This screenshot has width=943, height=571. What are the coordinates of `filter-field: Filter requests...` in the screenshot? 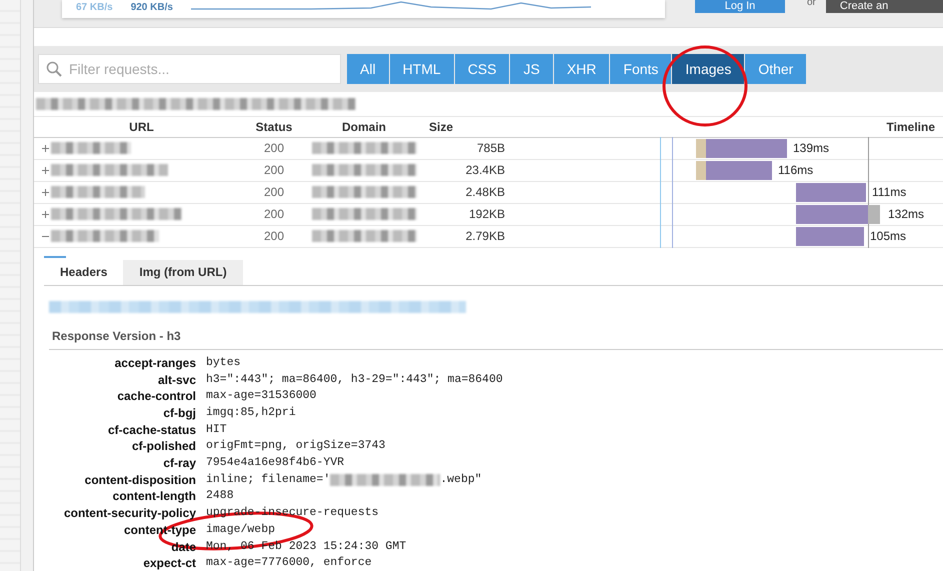 It's located at (189, 69).